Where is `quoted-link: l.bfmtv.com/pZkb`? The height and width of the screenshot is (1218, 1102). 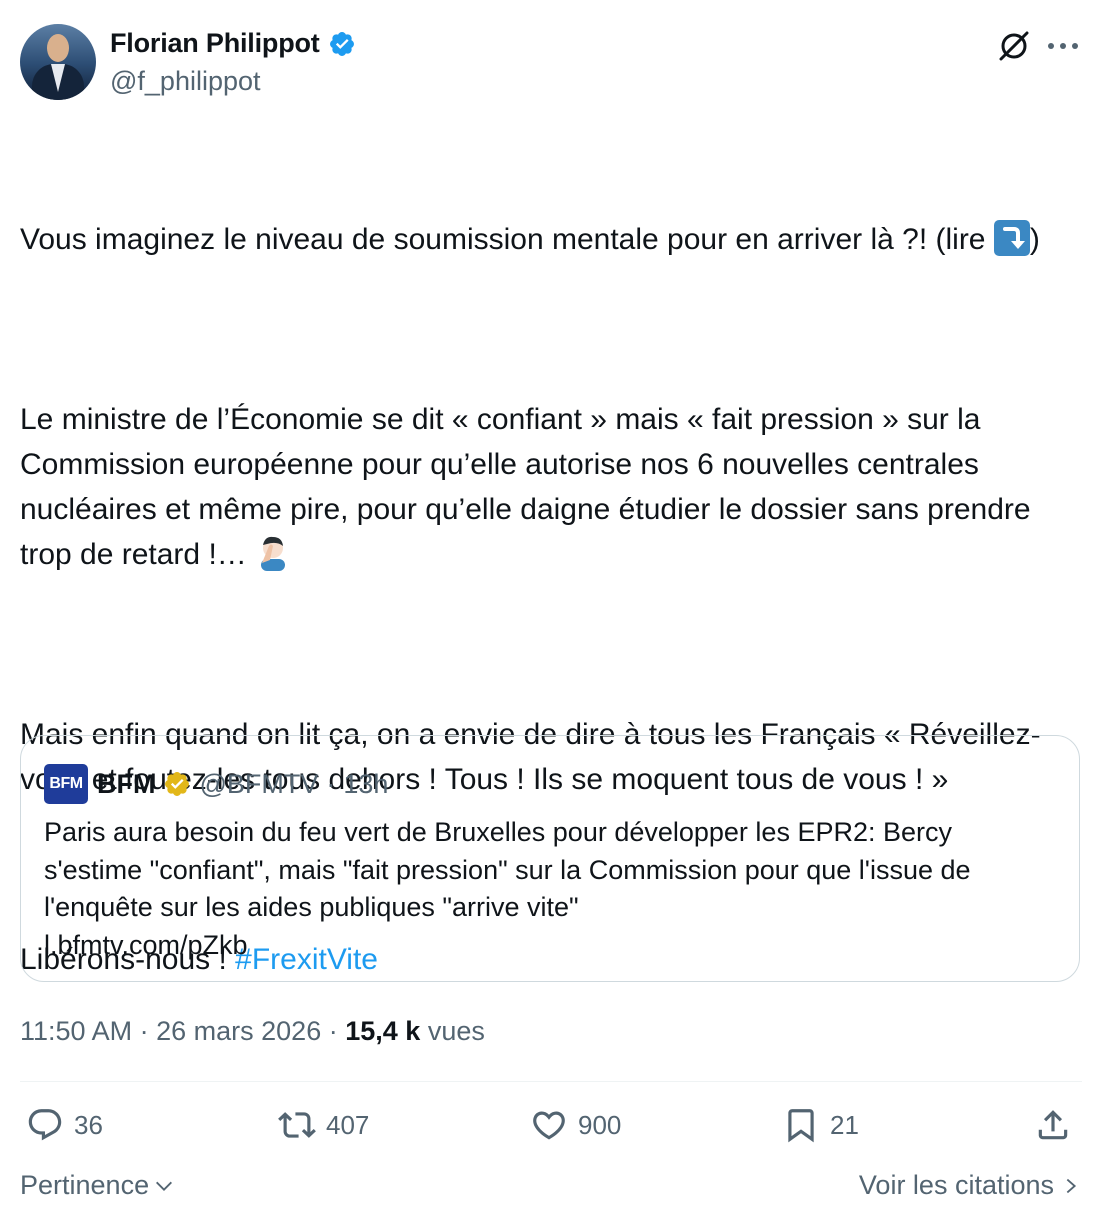
quoted-link: l.bfmtv.com/pZkb is located at coordinates (549, 946).